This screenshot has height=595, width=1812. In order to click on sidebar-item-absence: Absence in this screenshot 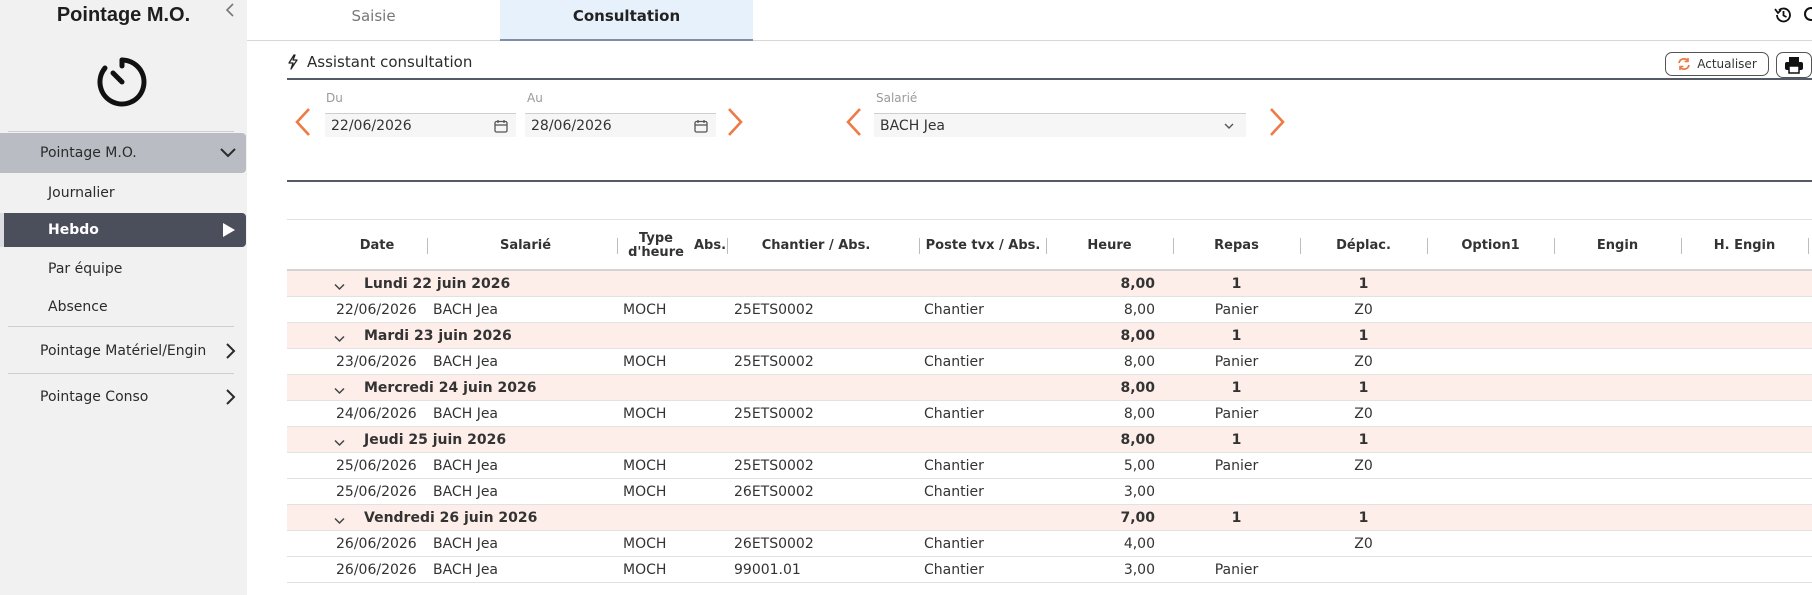, I will do `click(123, 307)`.